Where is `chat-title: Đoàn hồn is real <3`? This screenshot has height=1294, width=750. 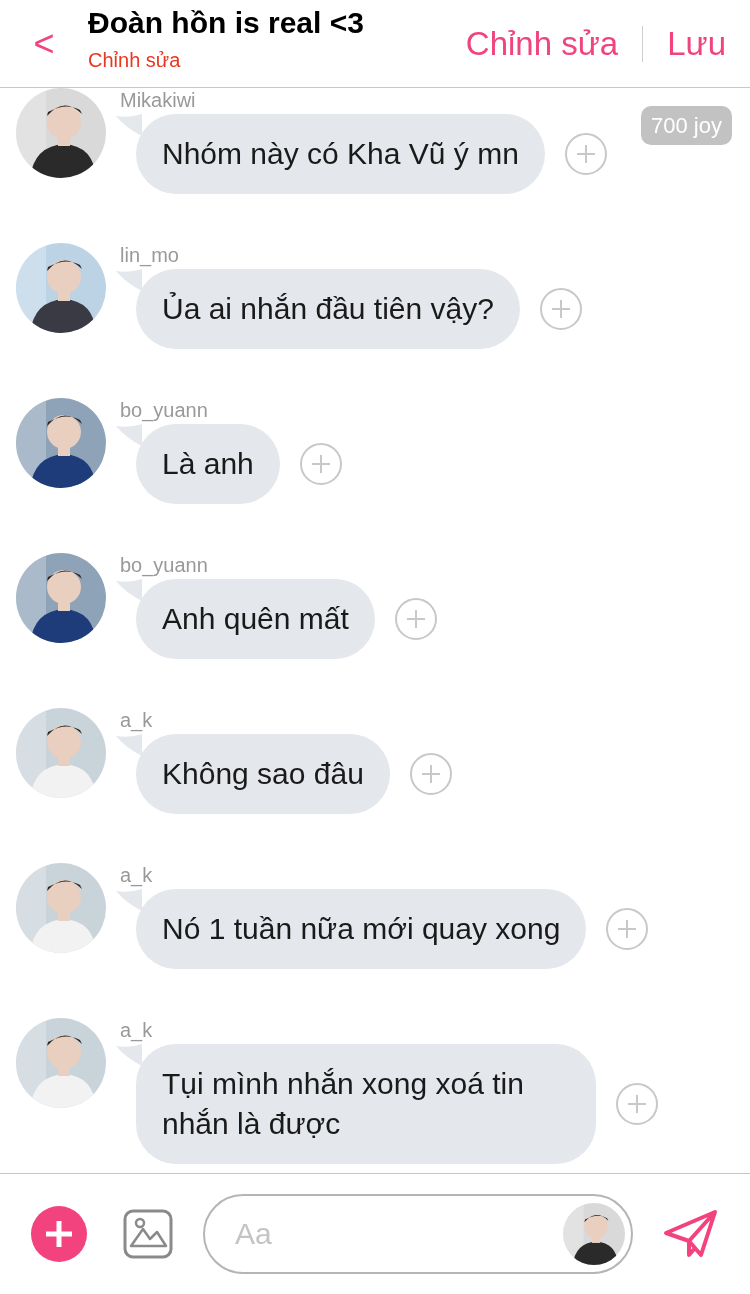 chat-title: Đoàn hồn is real <3 is located at coordinates (226, 22).